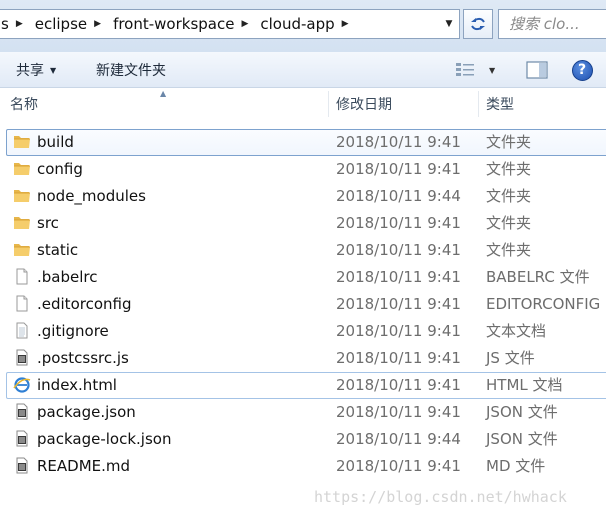 This screenshot has height=519, width=606. What do you see at coordinates (303, 195) in the screenshot?
I see `file-row: node_modules 2018/10/11 9:44 文件夹` at bounding box center [303, 195].